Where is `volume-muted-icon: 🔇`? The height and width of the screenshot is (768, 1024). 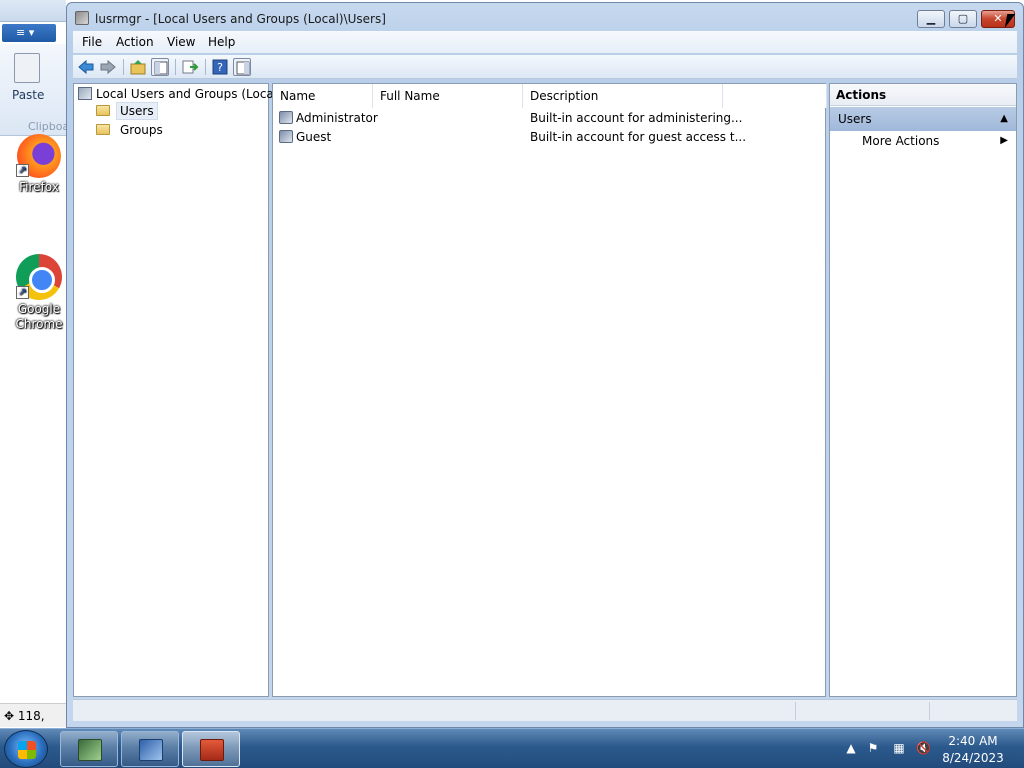
volume-muted-icon: 🔇 is located at coordinates (923, 748).